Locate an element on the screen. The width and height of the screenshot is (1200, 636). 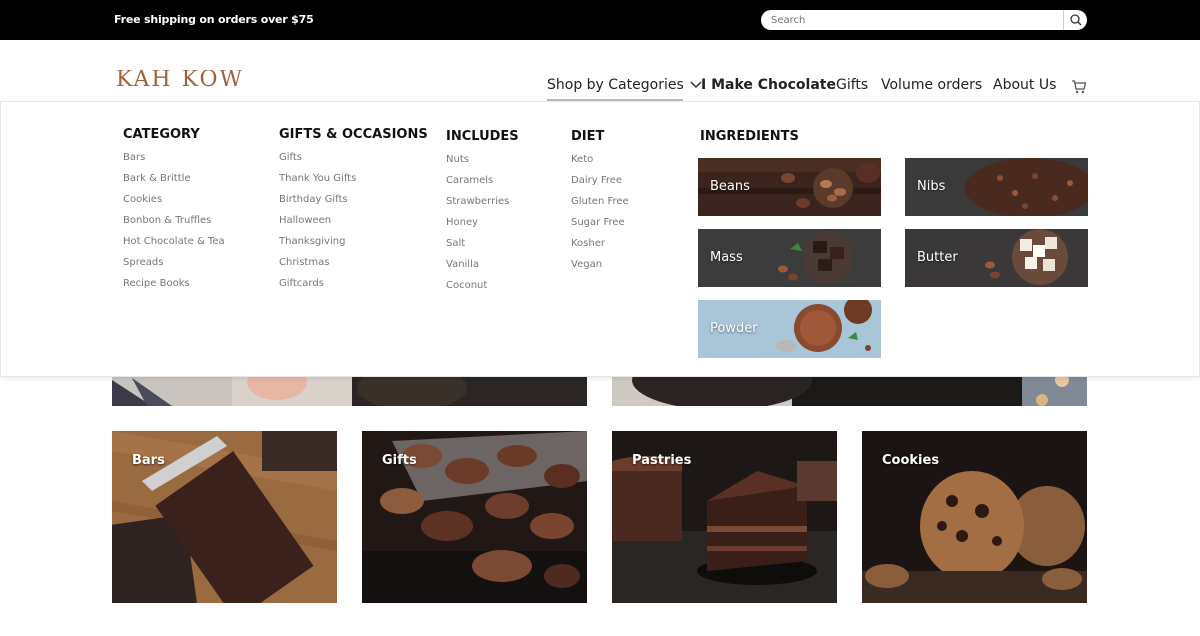
menu-item-spreads: Spreads is located at coordinates (143, 262).